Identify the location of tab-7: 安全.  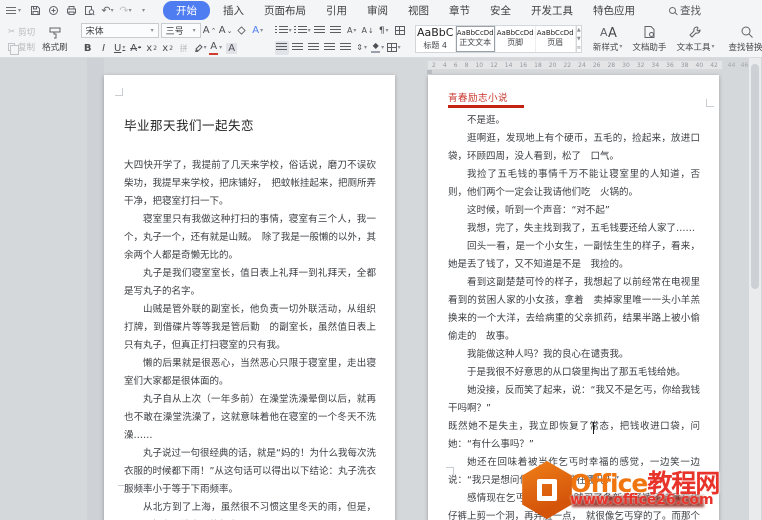
(500, 10).